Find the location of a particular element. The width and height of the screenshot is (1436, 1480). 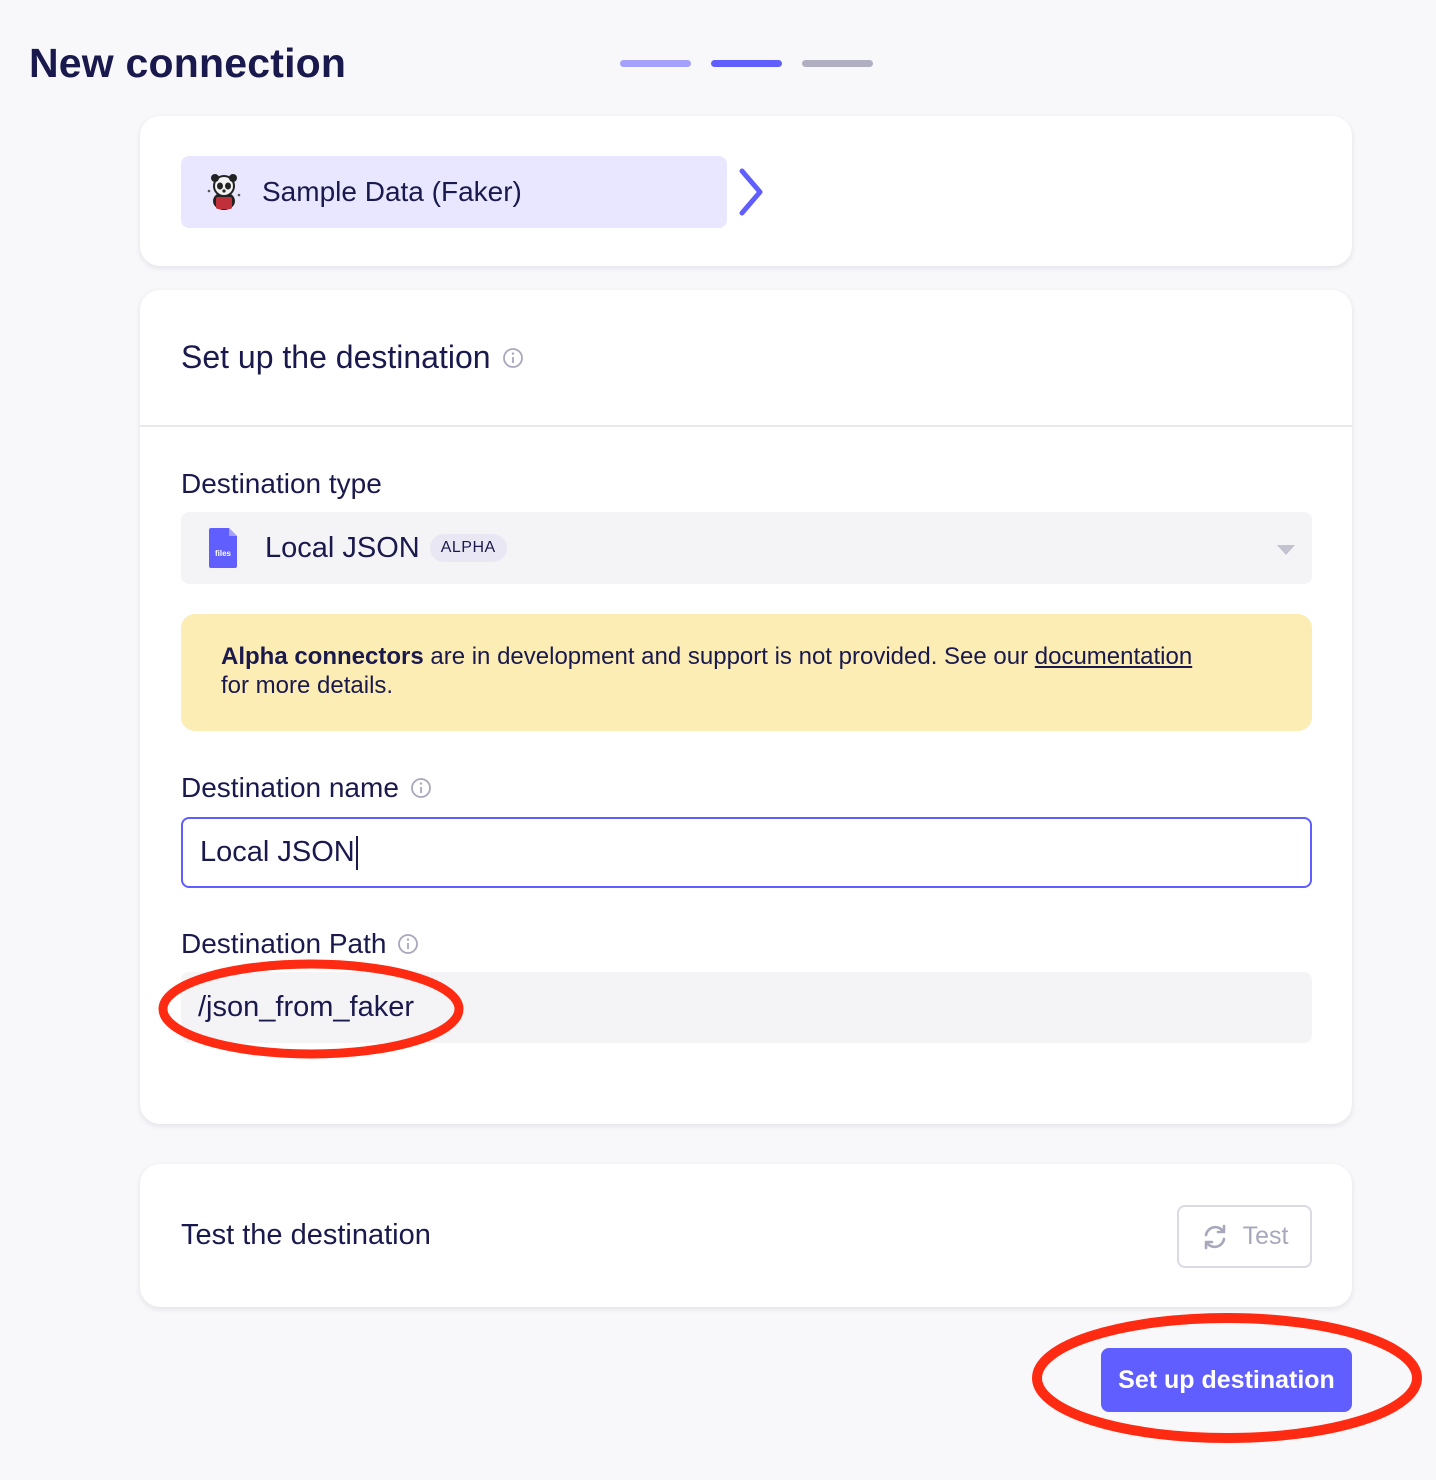

test-destination-card: Test the destination Test is located at coordinates (746, 1235).